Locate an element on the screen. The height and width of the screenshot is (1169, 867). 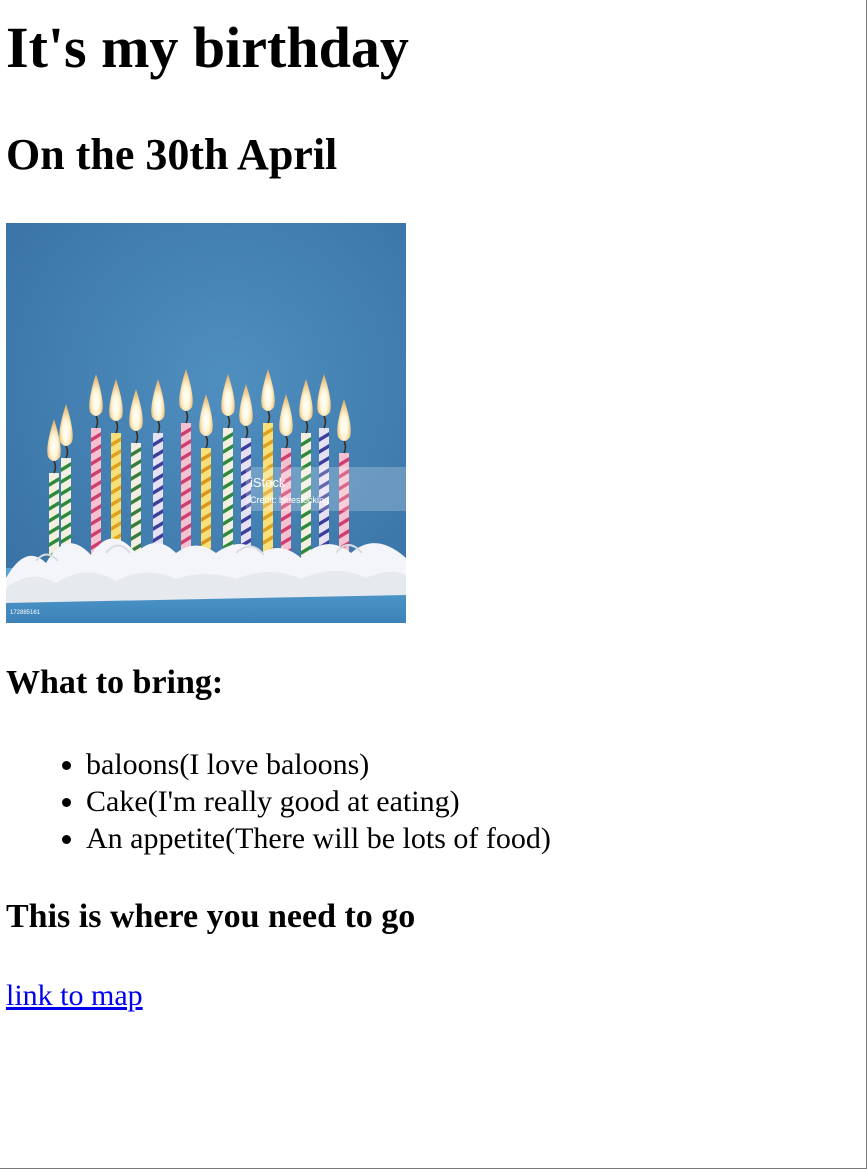
map-paragraph: link to map is located at coordinates (436, 995).